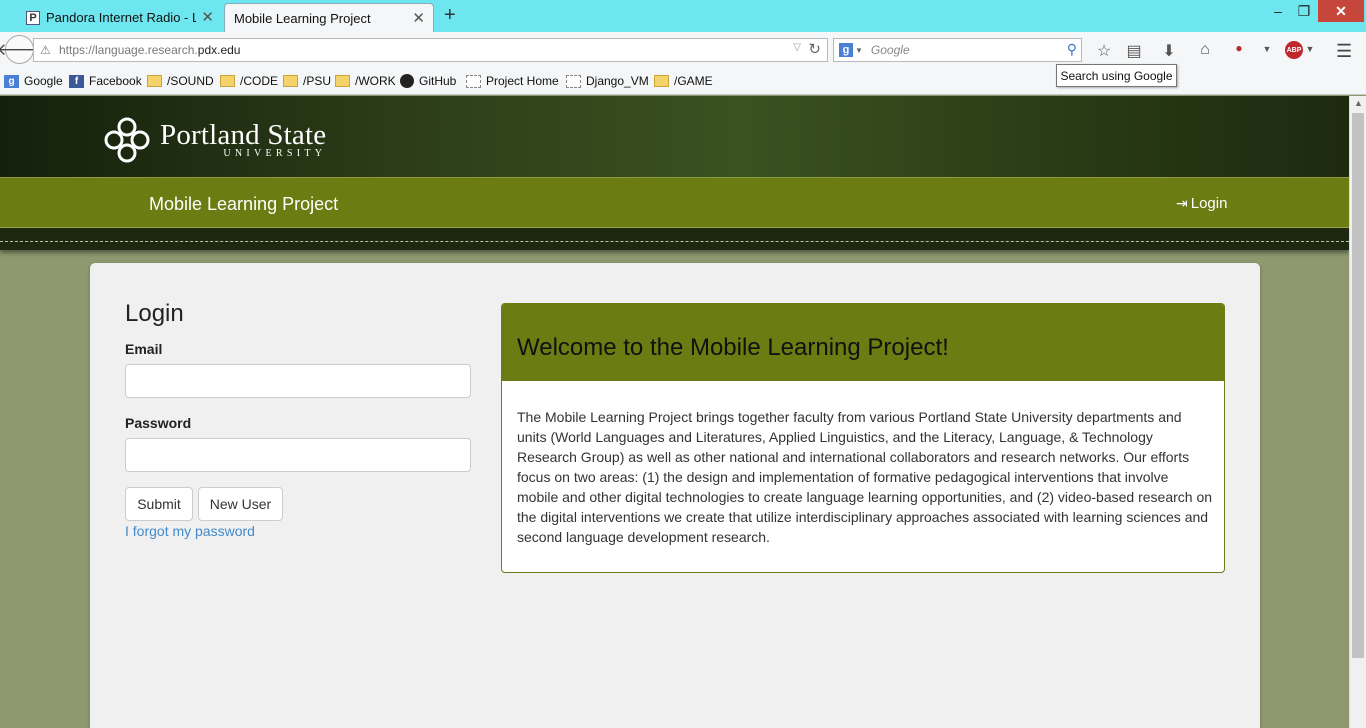 This screenshot has height=728, width=1366. What do you see at coordinates (249, 81) in the screenshot?
I see `bookmark-code: /CODE` at bounding box center [249, 81].